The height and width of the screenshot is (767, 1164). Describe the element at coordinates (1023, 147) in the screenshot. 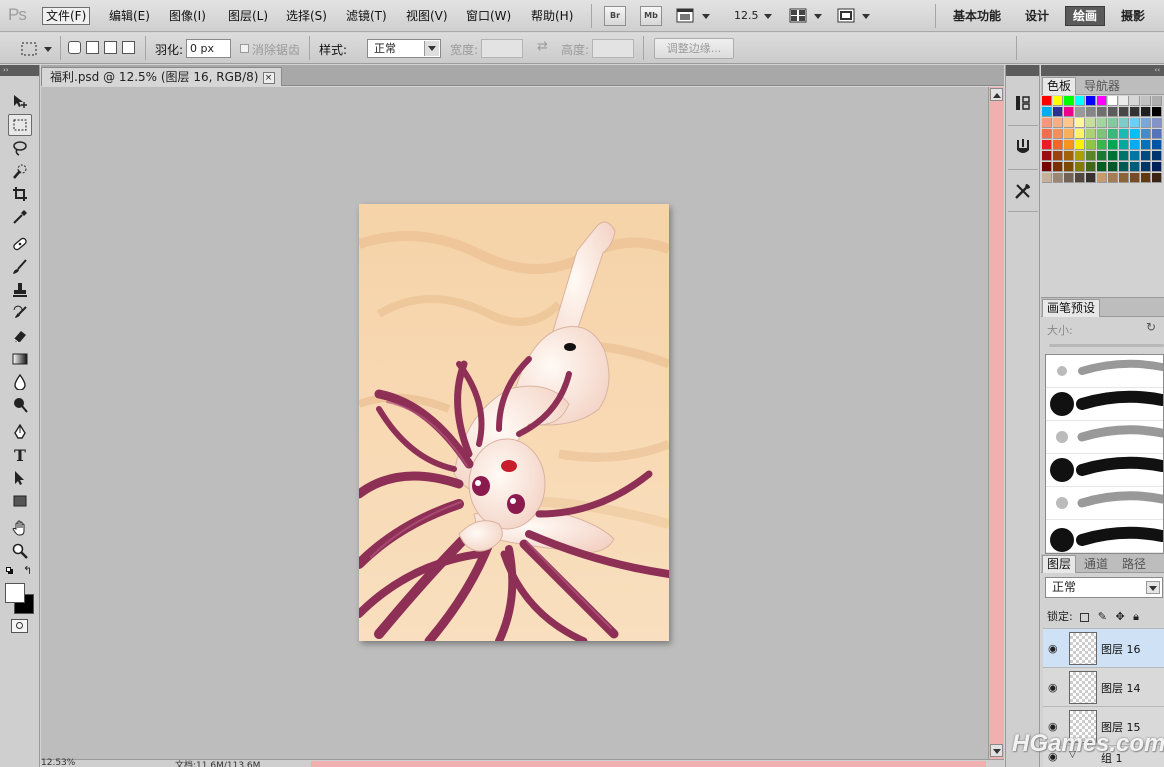

I see `brush-panel-button` at that location.